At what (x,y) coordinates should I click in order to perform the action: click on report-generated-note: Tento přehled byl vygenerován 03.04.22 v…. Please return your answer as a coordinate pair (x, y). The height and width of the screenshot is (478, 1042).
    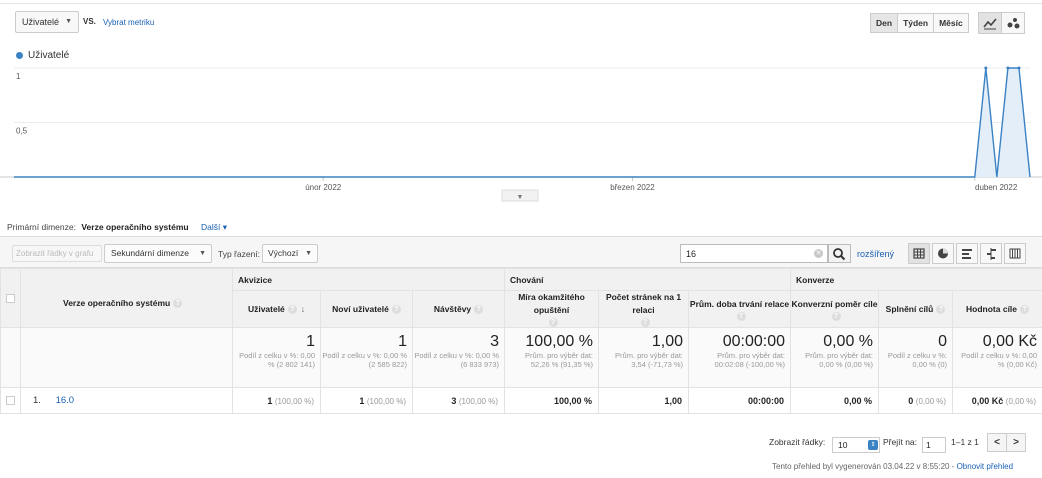
    Looking at the image, I should click on (892, 466).